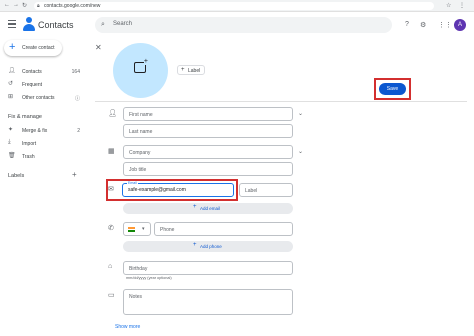 Image resolution: width=474 pixels, height=336 pixels. What do you see at coordinates (407, 24) in the screenshot?
I see `help-icon: ?` at bounding box center [407, 24].